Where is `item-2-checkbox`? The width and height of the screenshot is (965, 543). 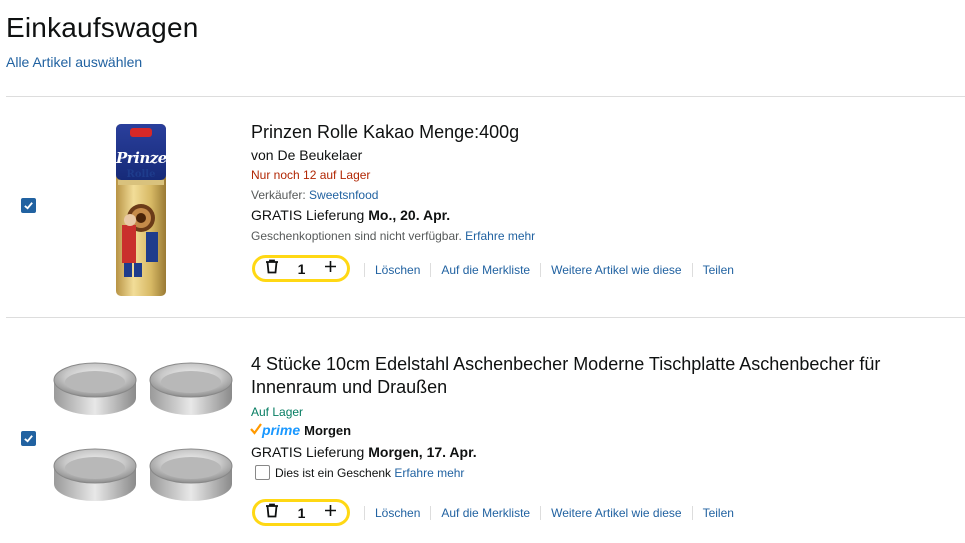 item-2-checkbox is located at coordinates (28, 438).